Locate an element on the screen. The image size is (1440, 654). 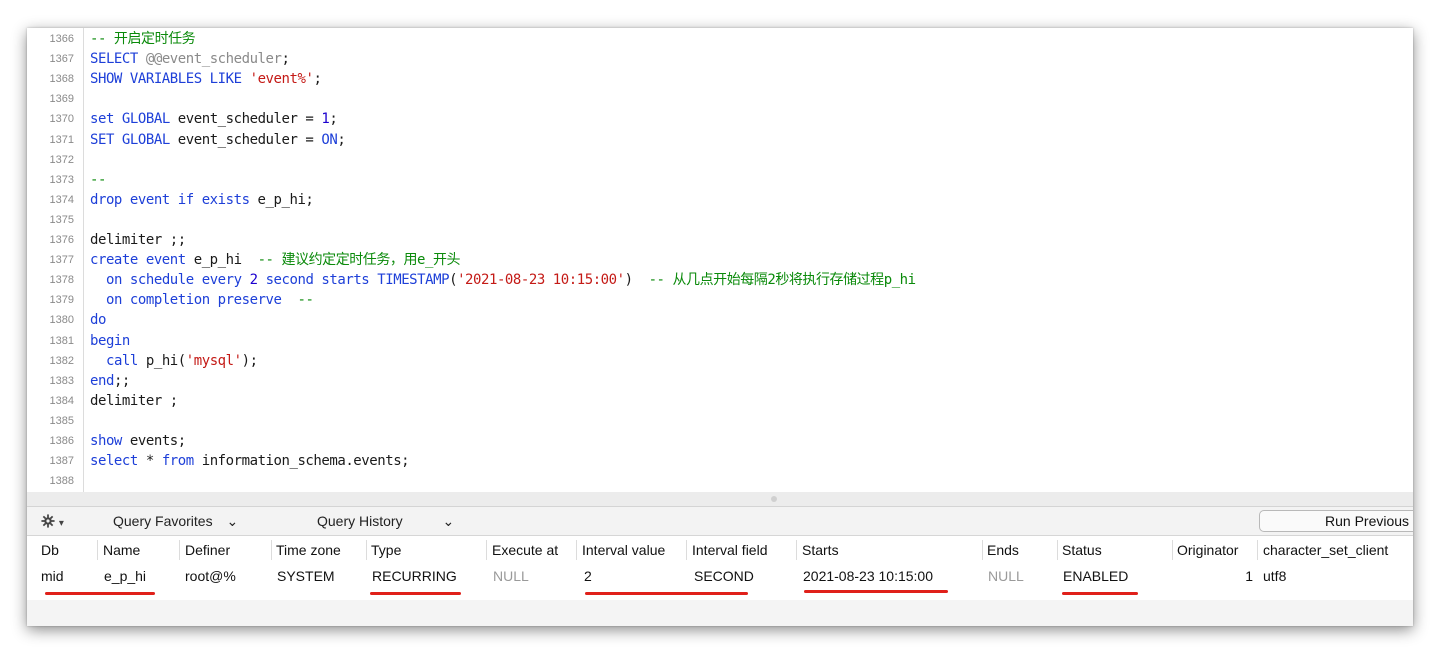
code-token: -- 开启定时任务 is located at coordinates (143, 39).